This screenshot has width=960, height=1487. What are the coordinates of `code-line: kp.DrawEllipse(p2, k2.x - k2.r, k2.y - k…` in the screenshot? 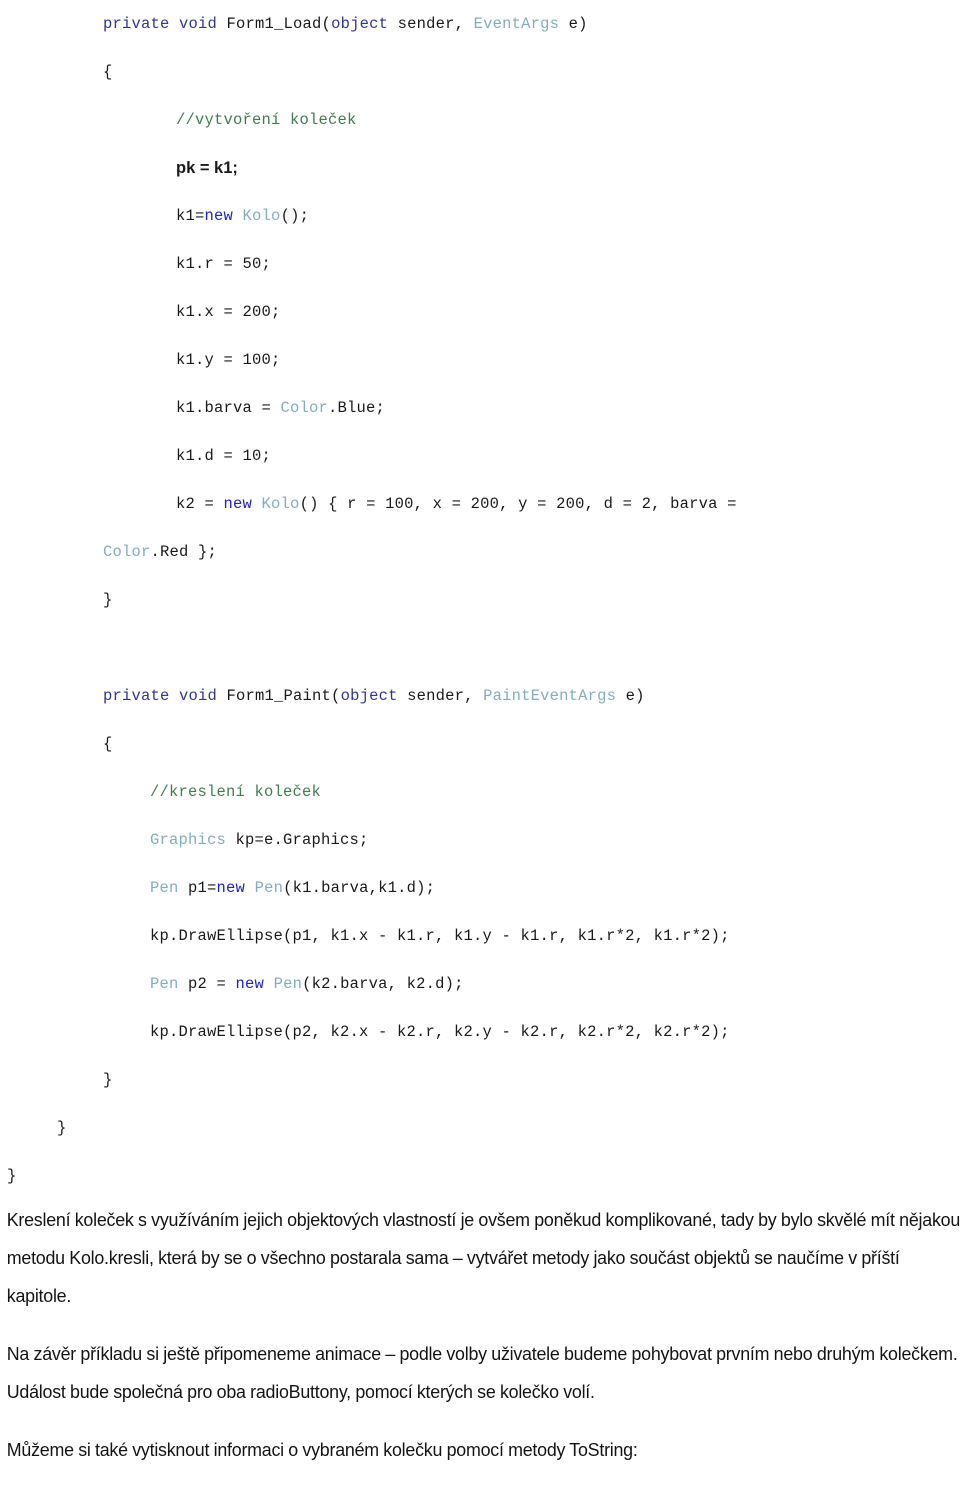 It's located at (480, 1032).